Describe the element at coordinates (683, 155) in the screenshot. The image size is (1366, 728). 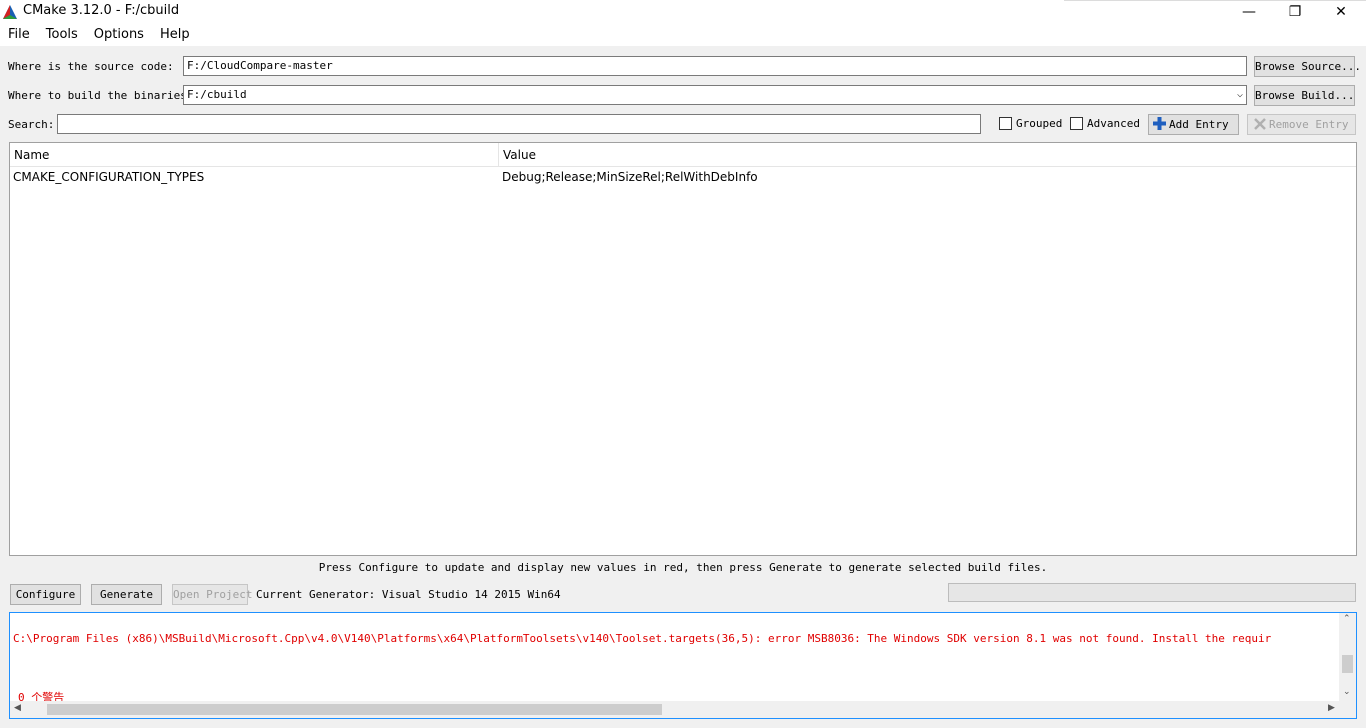
I see `table-header: Name Value` at that location.